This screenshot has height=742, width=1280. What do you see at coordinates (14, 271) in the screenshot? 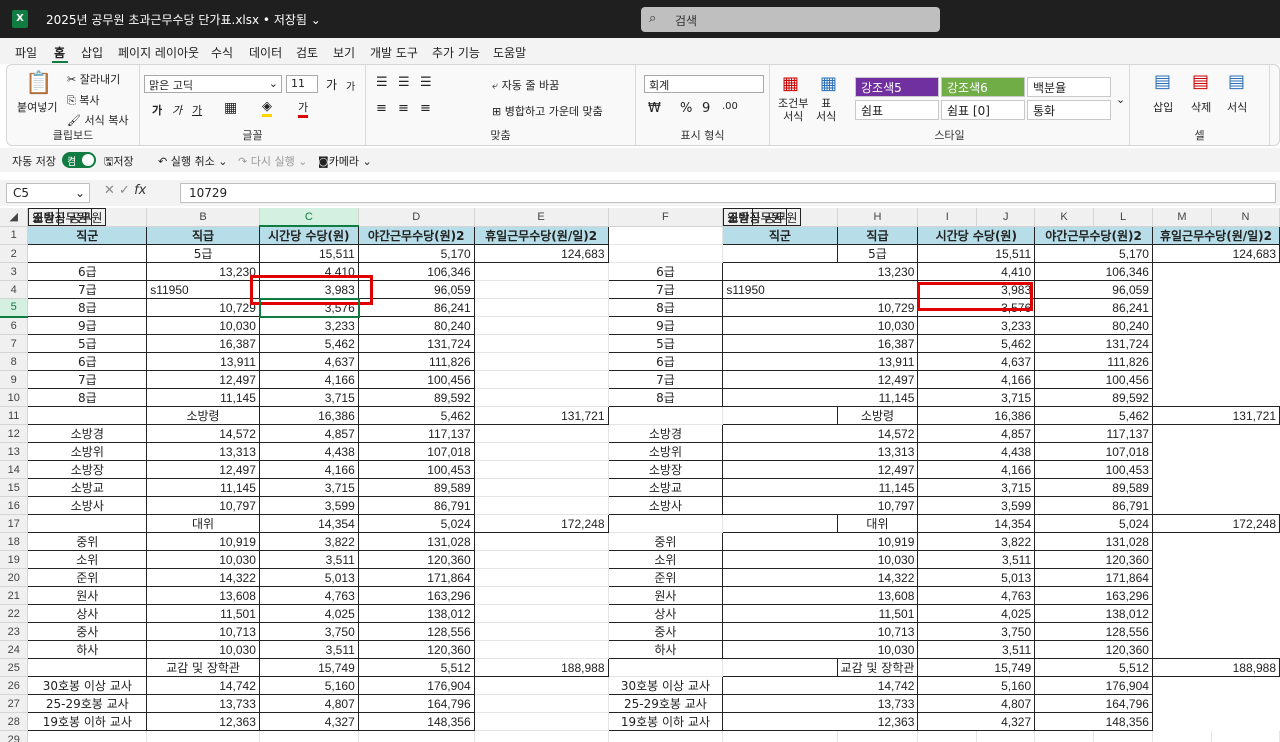
I see `row-header: 3` at bounding box center [14, 271].